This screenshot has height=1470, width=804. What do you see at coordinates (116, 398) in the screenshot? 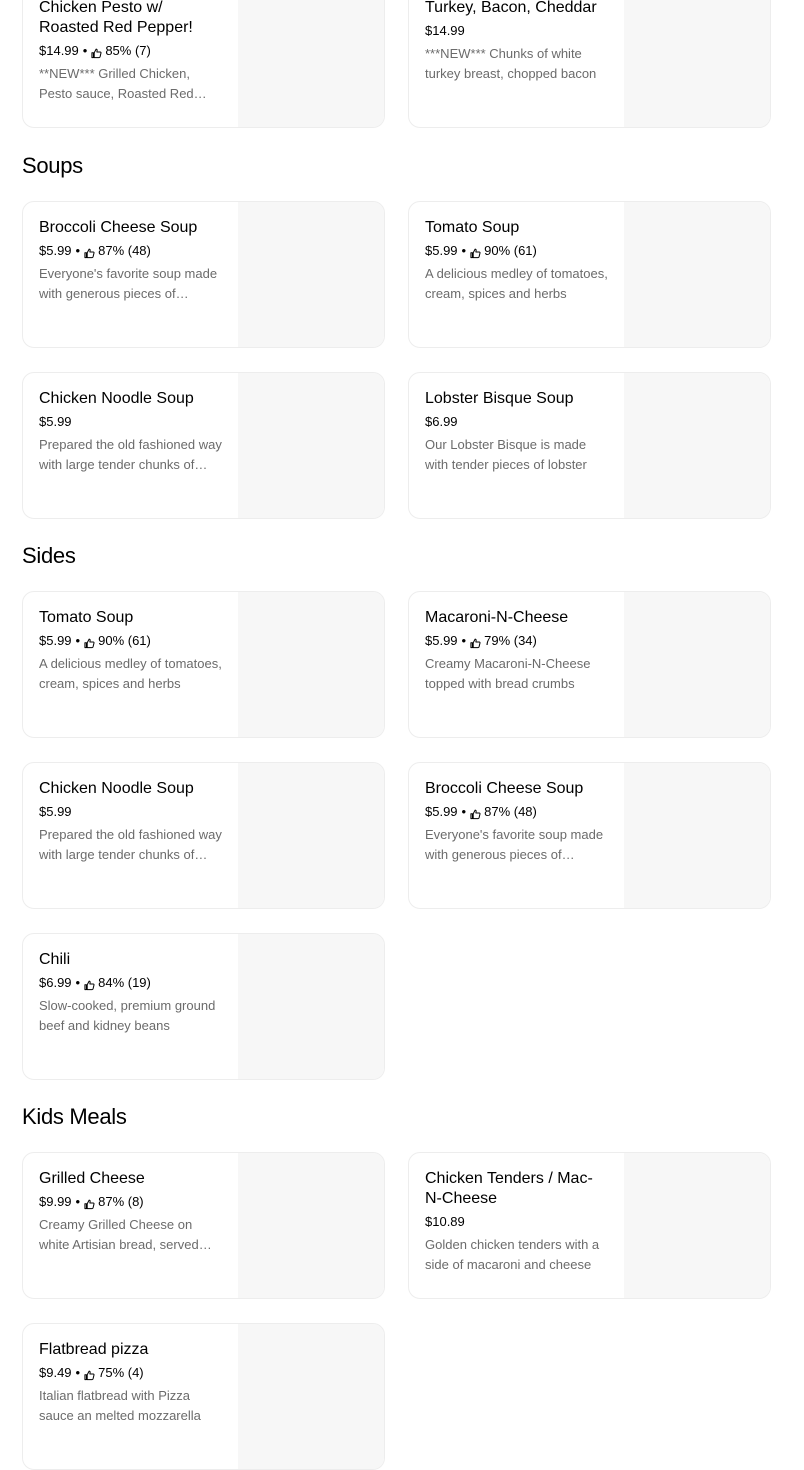
I see `menu-item-name: Chicken Noodle Soup` at bounding box center [116, 398].